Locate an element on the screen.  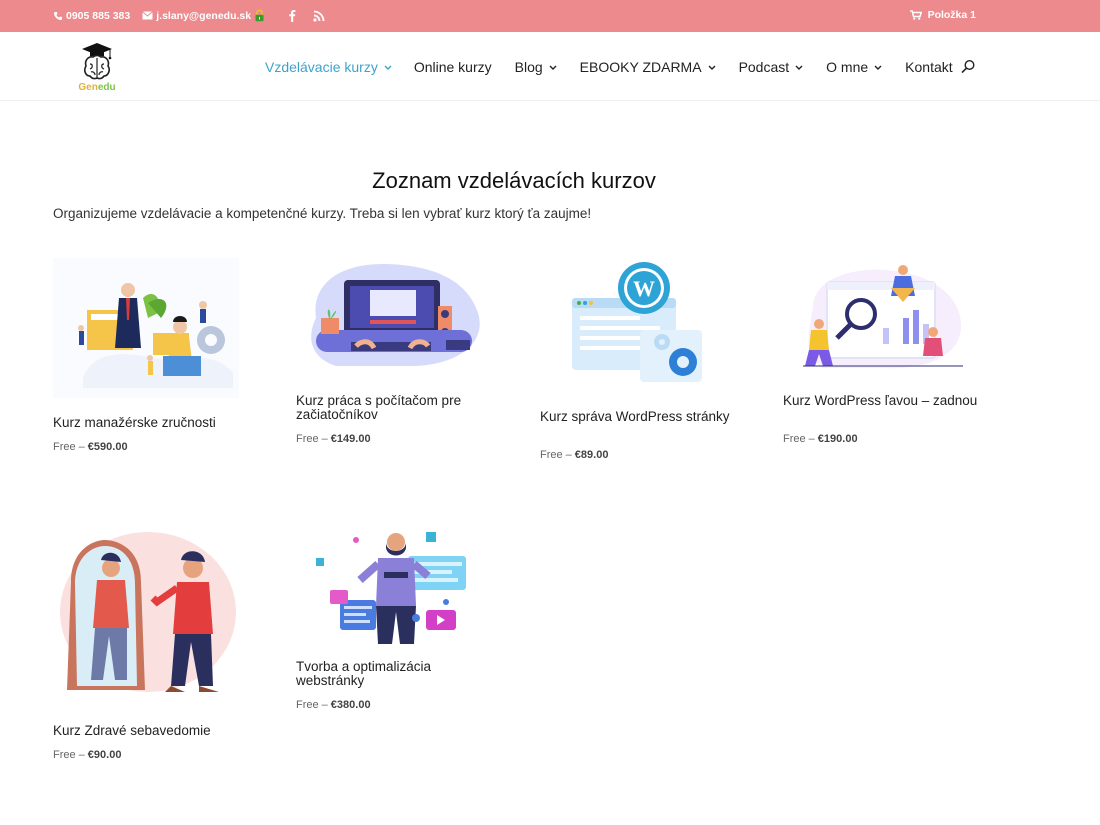
facebook-icon is located at coordinates (292, 15).